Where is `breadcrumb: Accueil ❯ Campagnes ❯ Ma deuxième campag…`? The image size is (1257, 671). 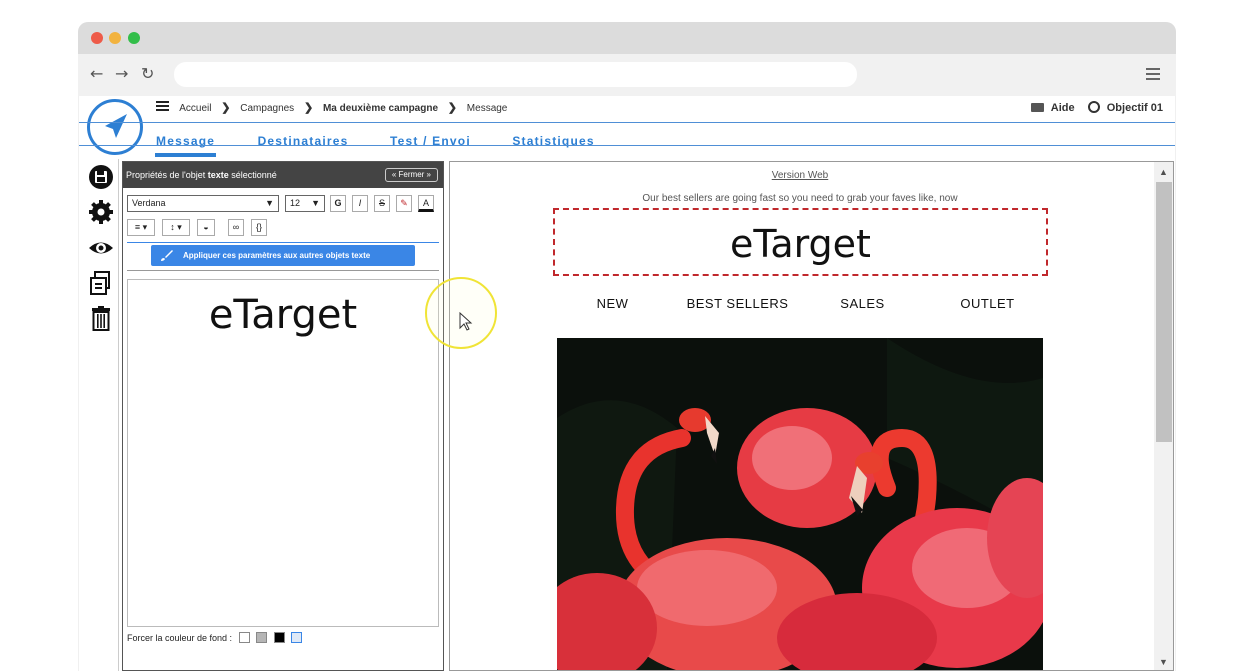
breadcrumb: Accueil ❯ Campagnes ❯ Ma deuxième campag… is located at coordinates (331, 108).